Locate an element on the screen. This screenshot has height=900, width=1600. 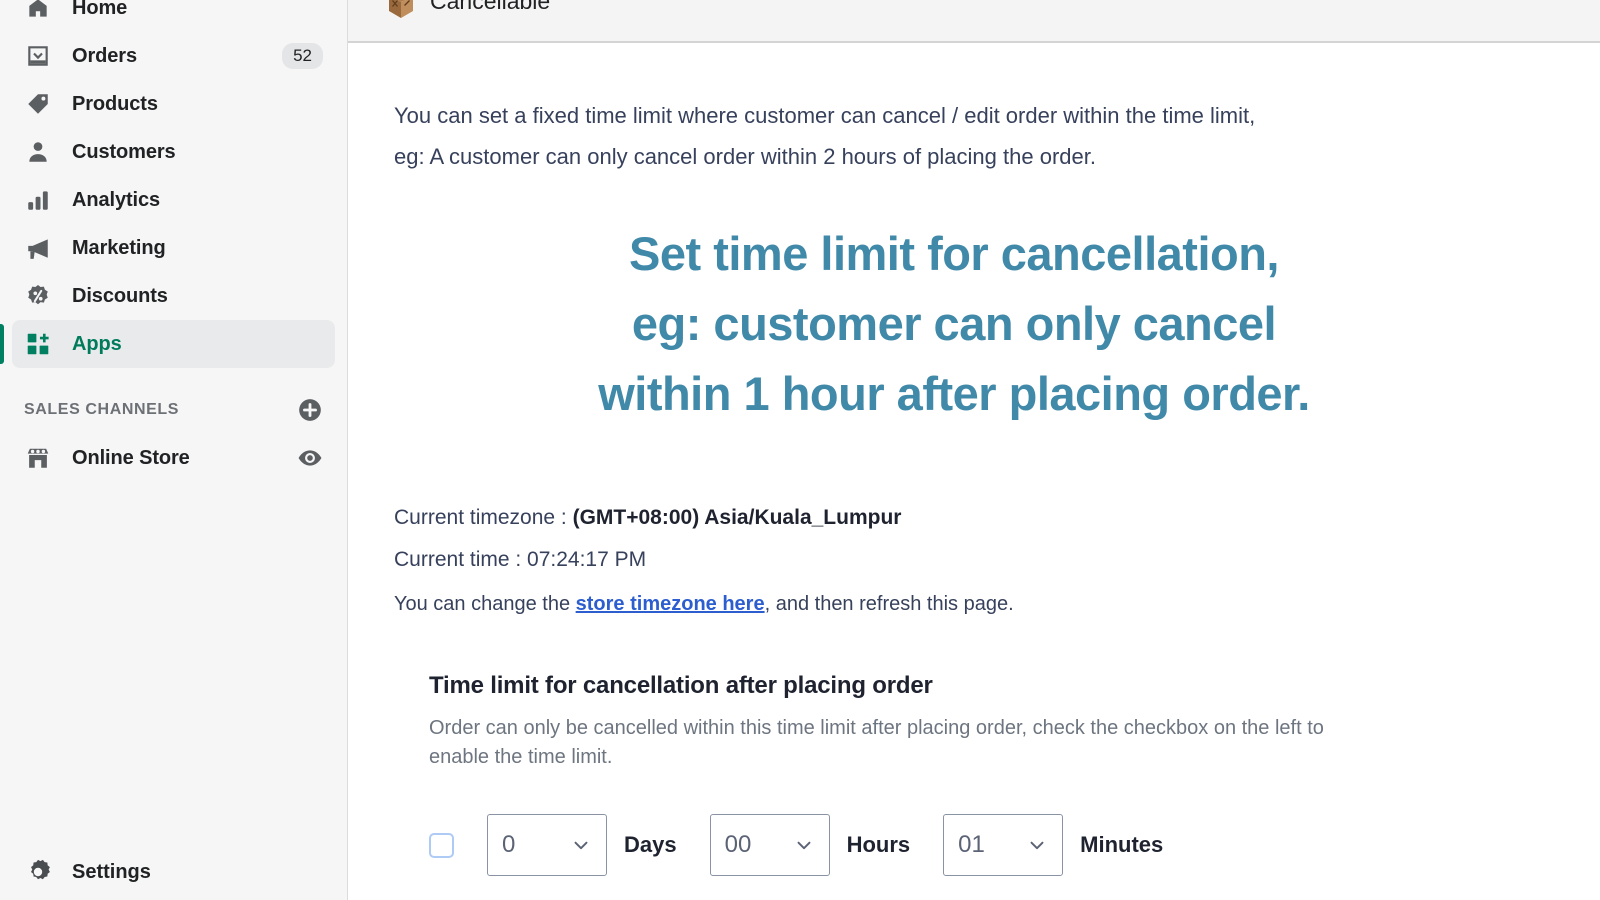
time-limit-controls-row: 0 Days 00 Hours 01 Minutes is located at coordinates (1014, 845).